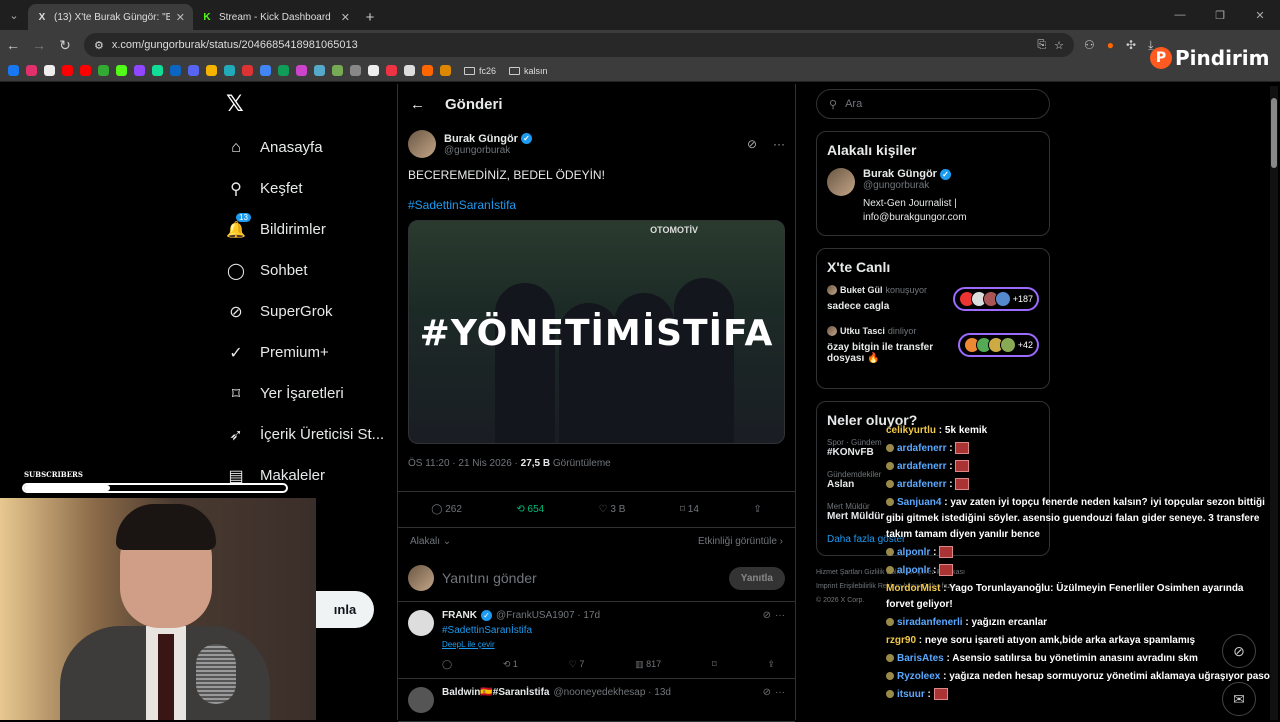 This screenshot has width=1280, height=722. What do you see at coordinates (689, 509) in the screenshot?
I see `bookmark-action: ⌑ 14` at bounding box center [689, 509].